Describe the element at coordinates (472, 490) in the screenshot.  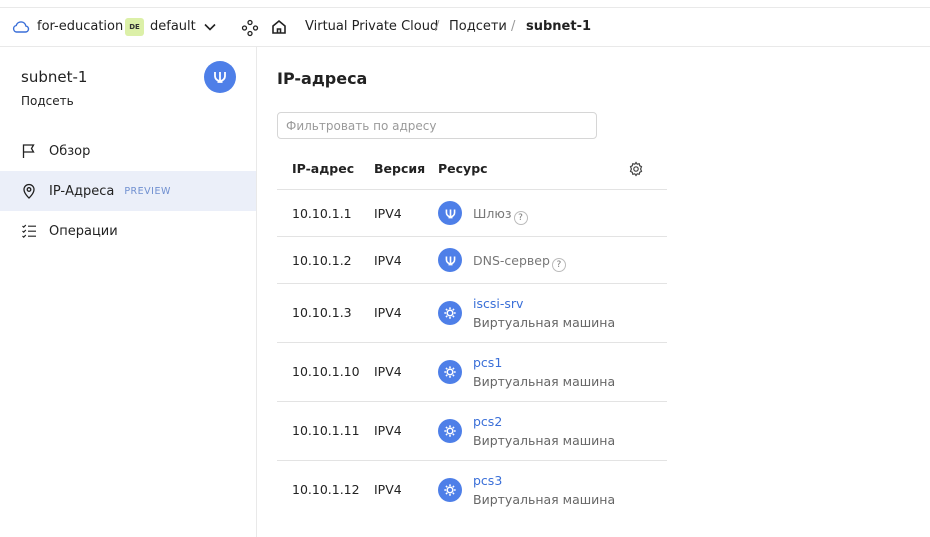
I see `table-row: 10.10.1.12 IPV4 pcs3 Виртуальная машина` at that location.